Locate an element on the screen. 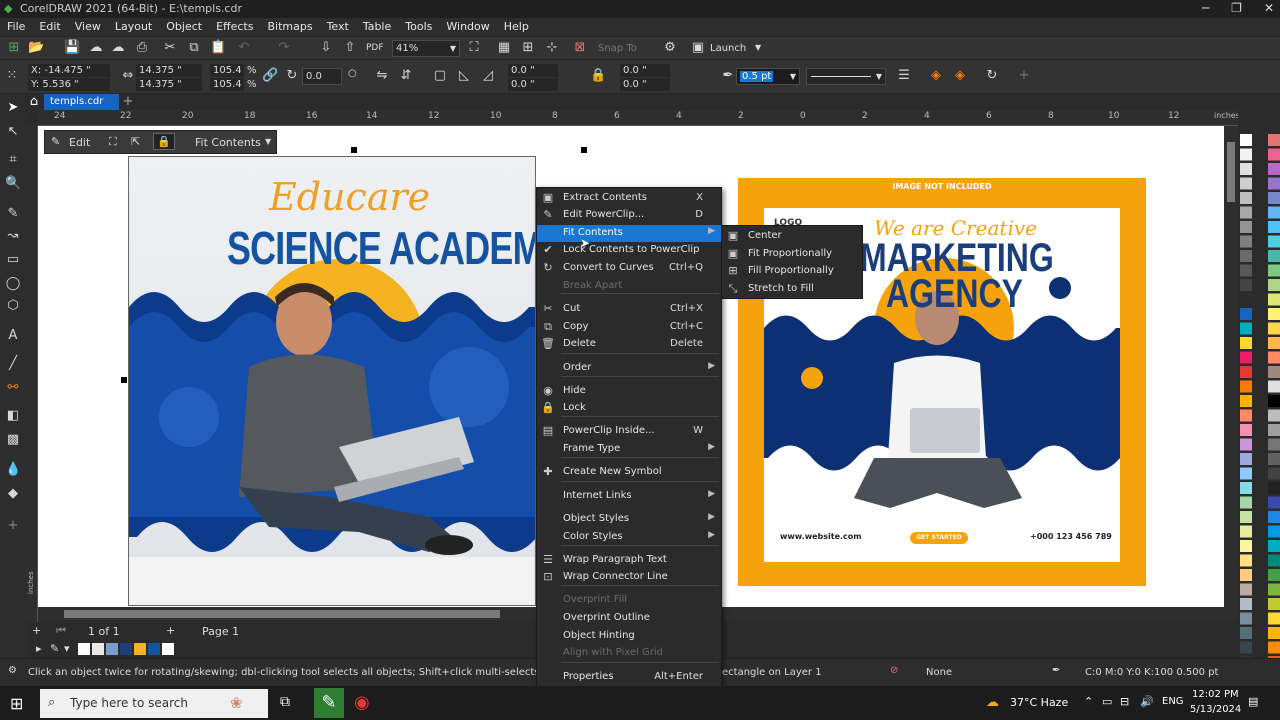 This screenshot has width=1280, height=720. vertical-scroll-thumb is located at coordinates (1231, 172).